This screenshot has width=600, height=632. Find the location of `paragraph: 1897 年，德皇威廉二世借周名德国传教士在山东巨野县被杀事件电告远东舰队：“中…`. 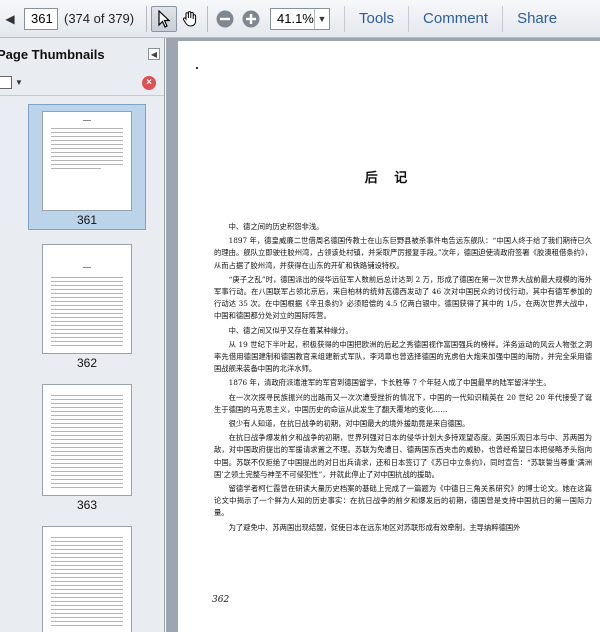

paragraph: 1897 年，德皇威廉二世借周名德国传教士在山东巨野县被杀事件电告远东舰队：“中… is located at coordinates (403, 253).